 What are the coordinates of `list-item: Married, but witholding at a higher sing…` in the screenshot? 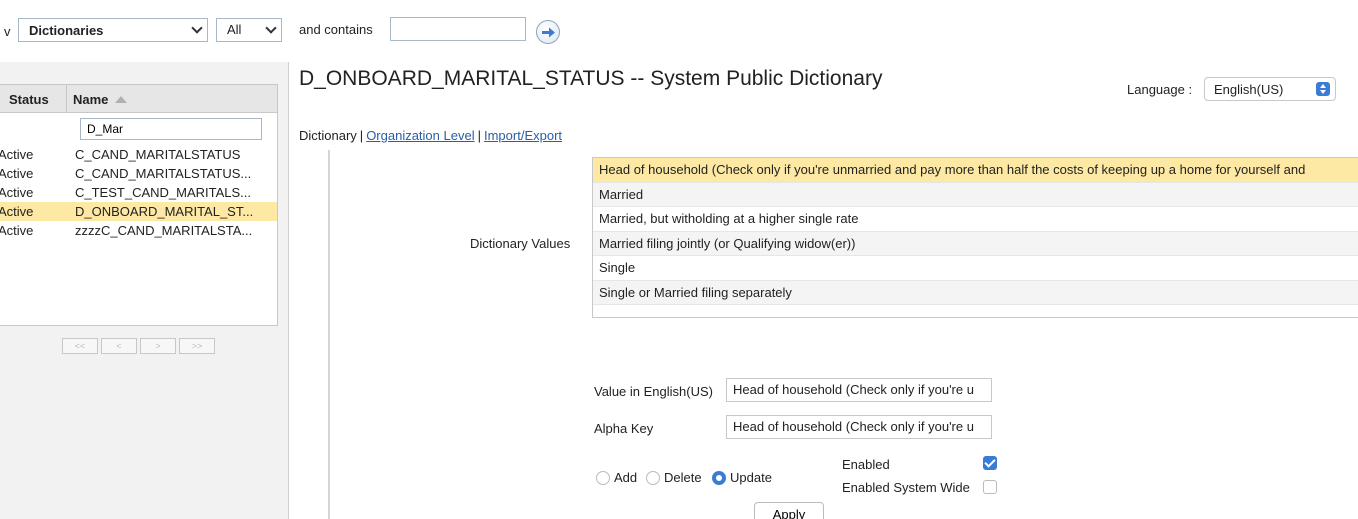 It's located at (975, 219).